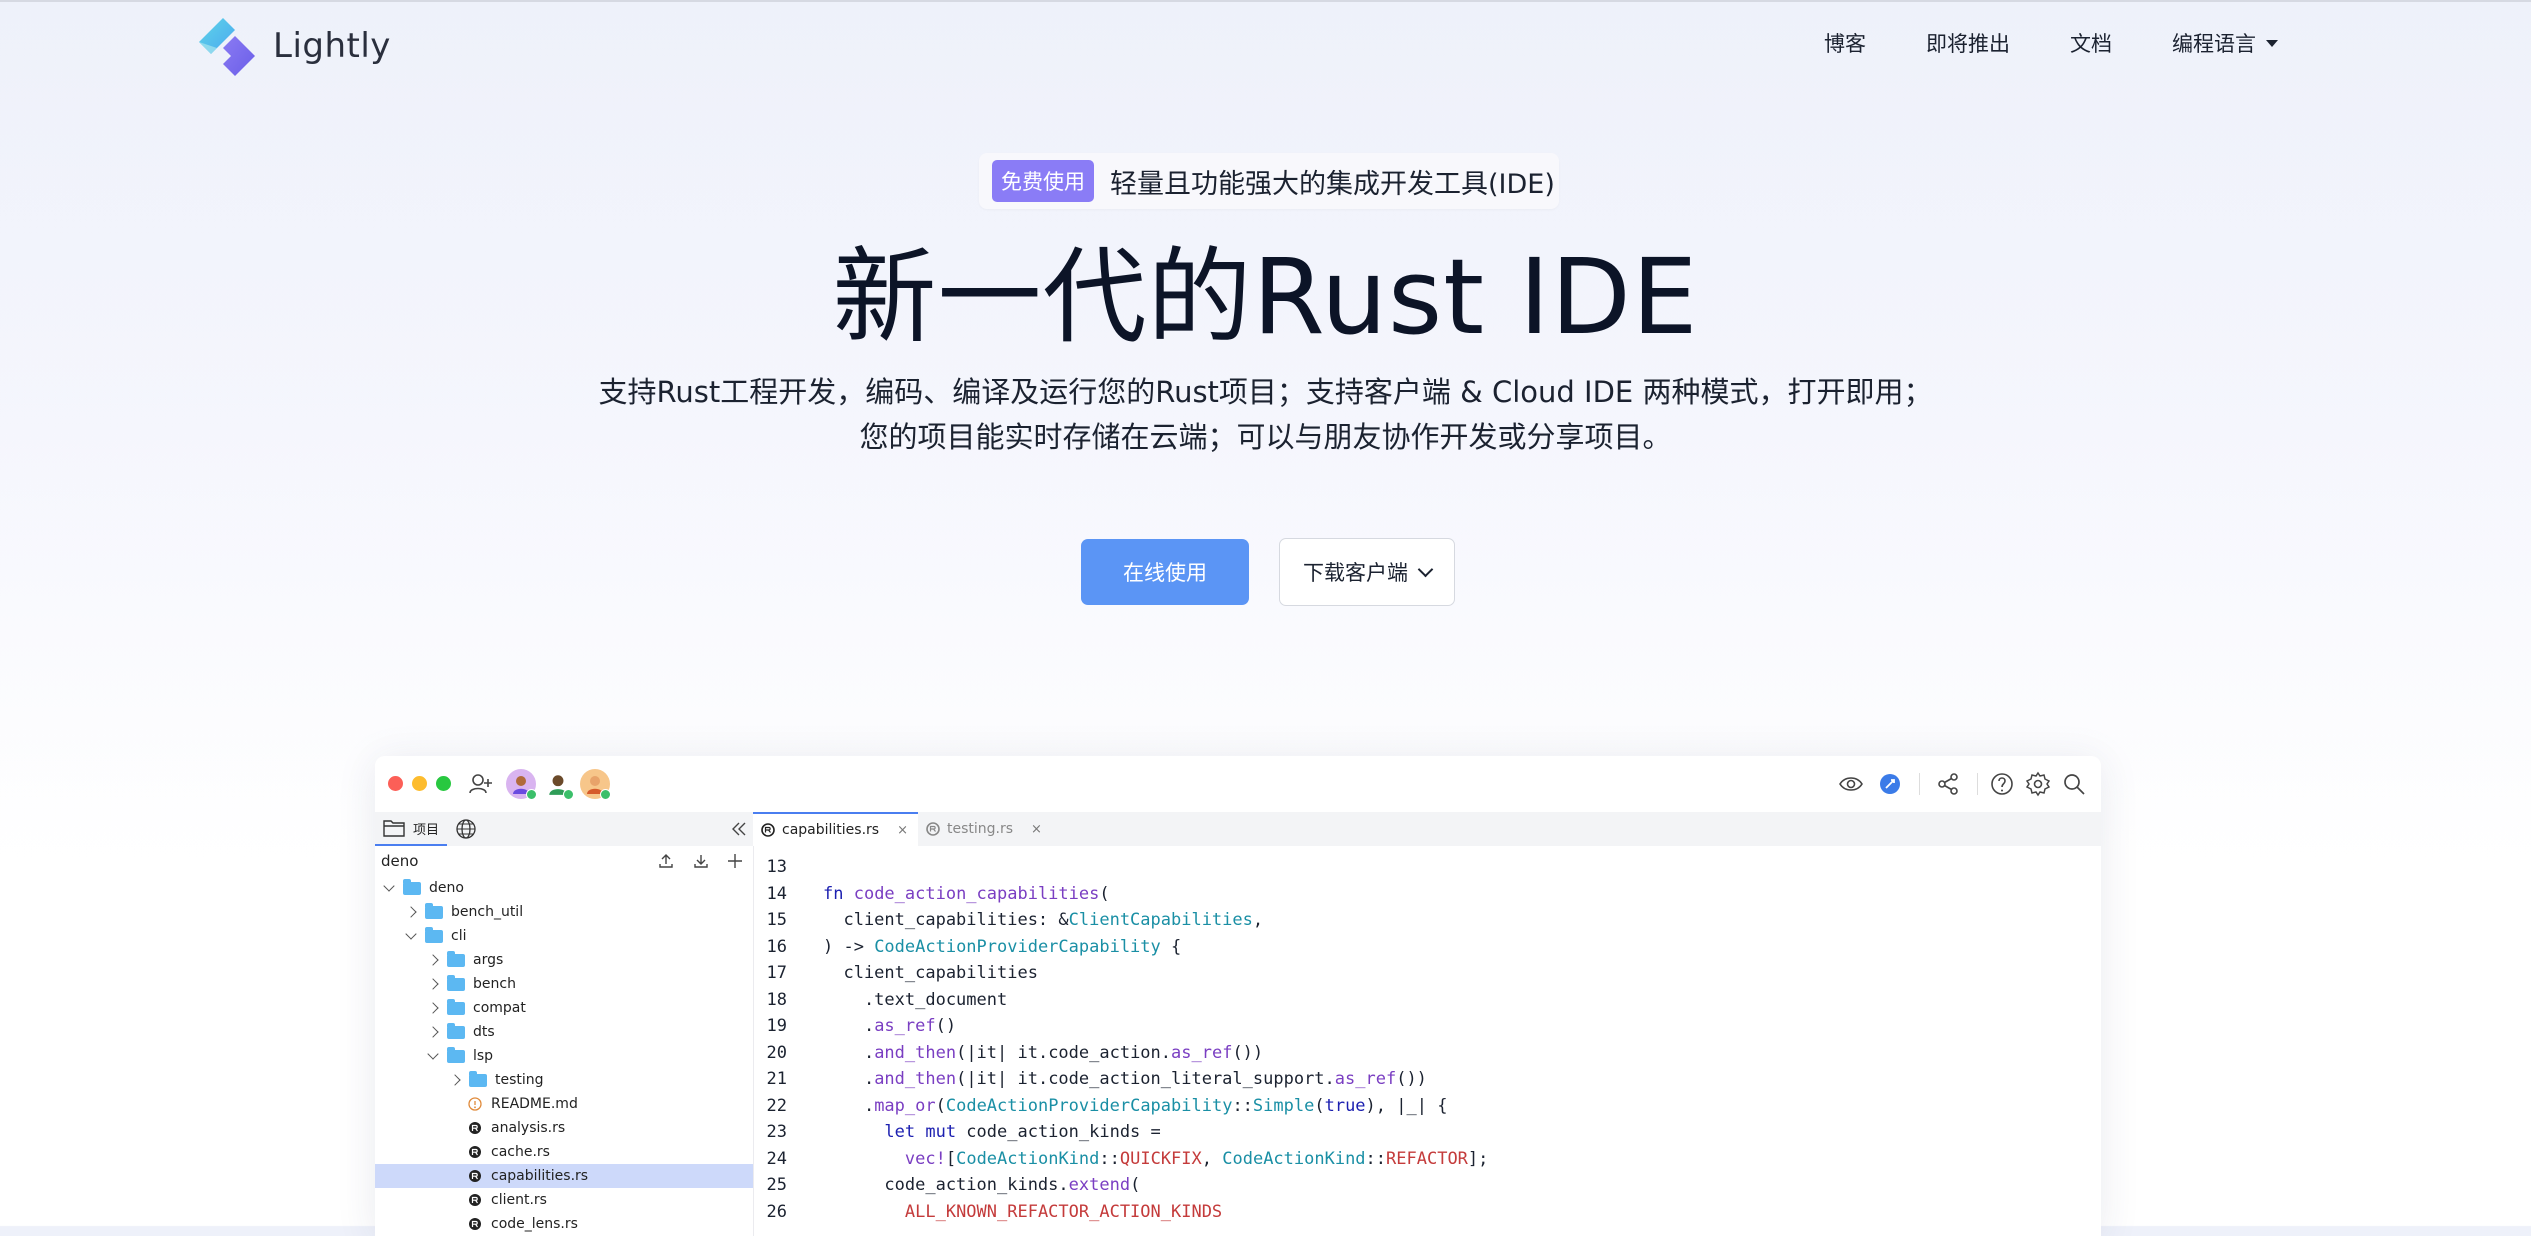 The width and height of the screenshot is (2531, 1236). Describe the element at coordinates (394, 828) in the screenshot. I see `folder-outline-icon` at that location.